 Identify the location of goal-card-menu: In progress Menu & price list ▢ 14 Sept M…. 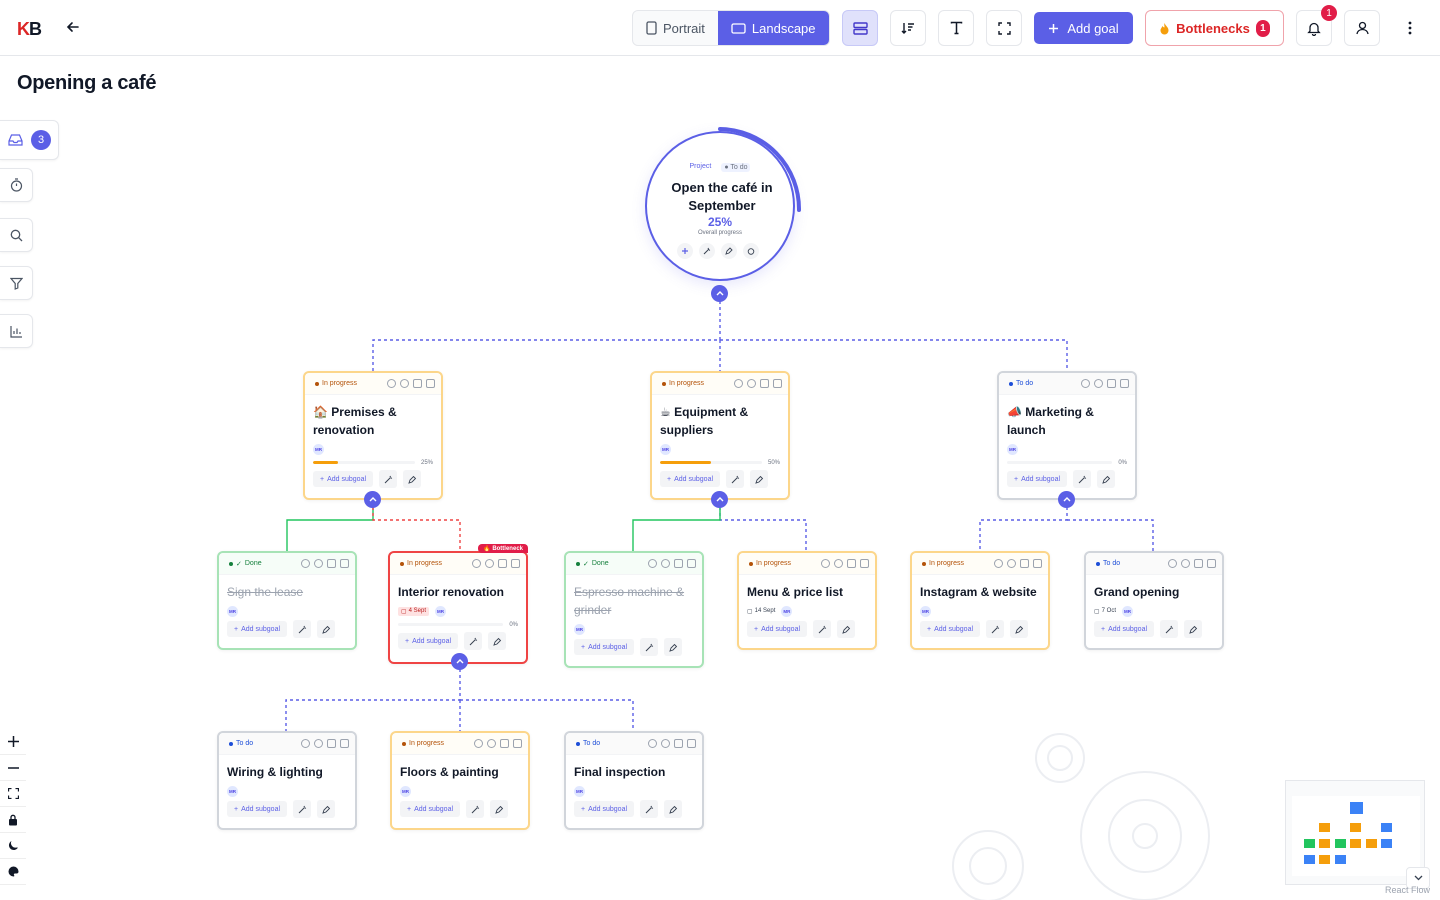
(807, 600).